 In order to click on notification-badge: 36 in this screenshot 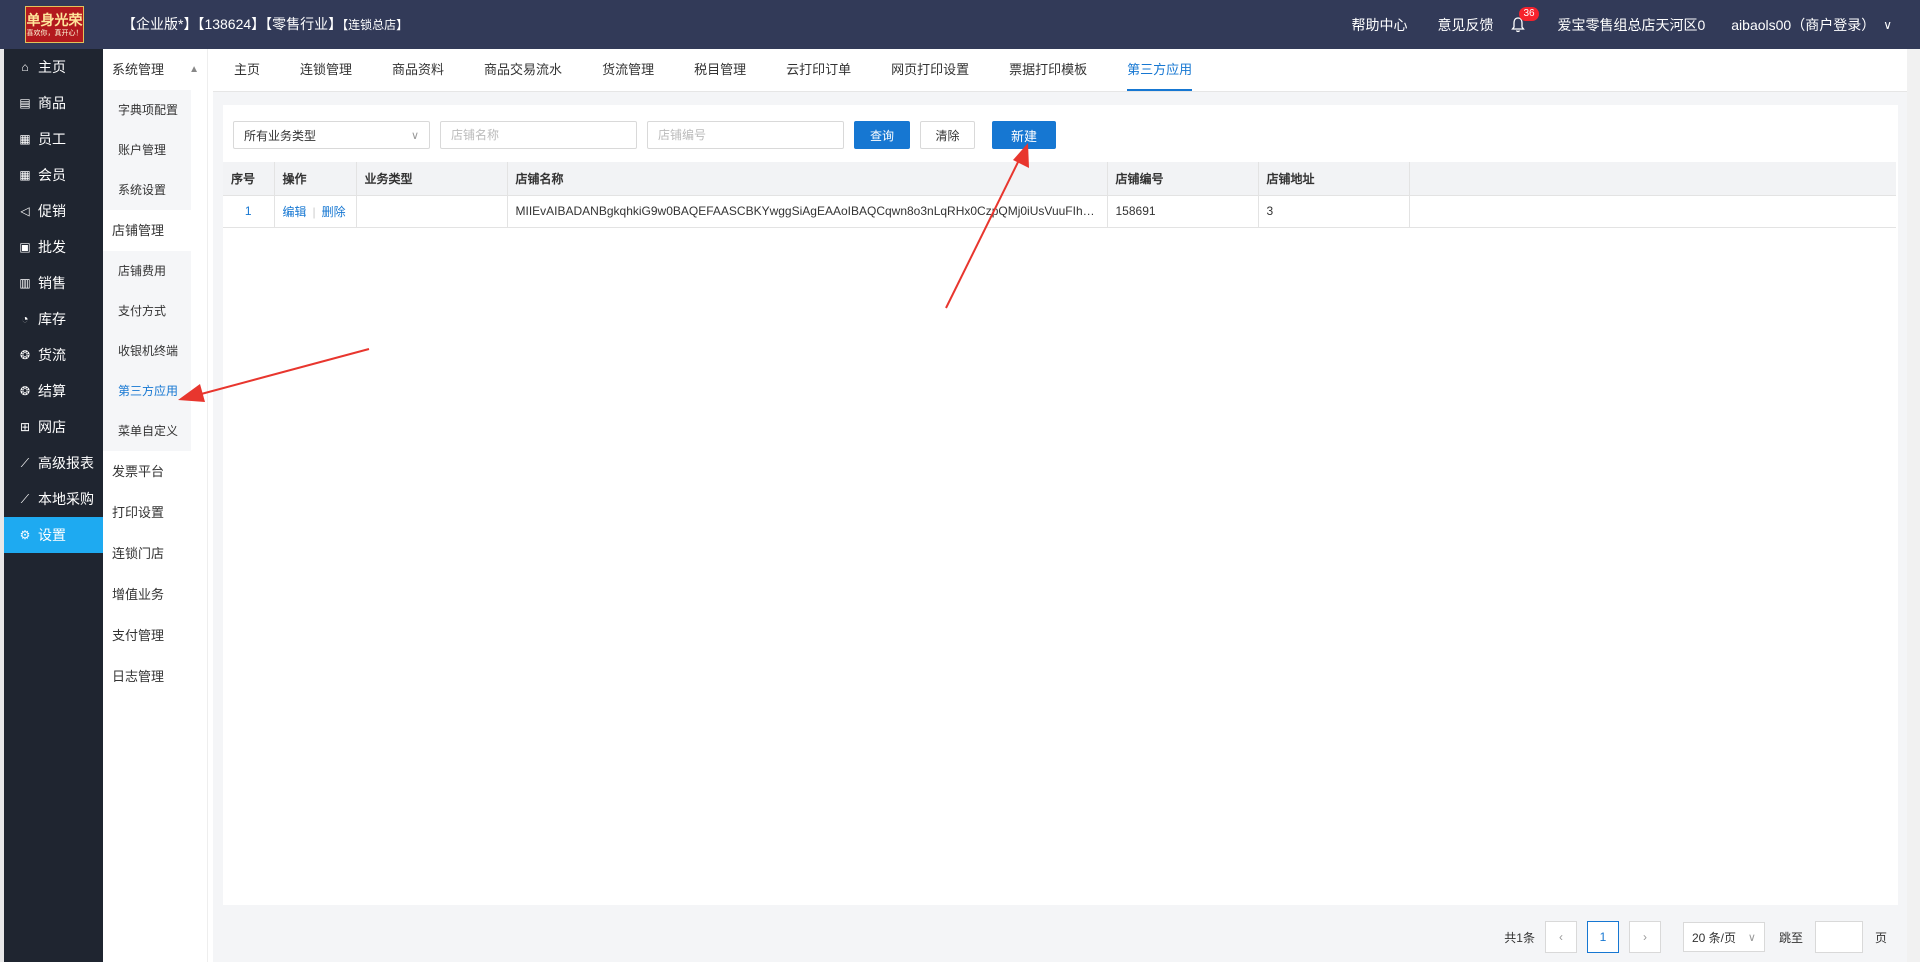, I will do `click(1529, 13)`.